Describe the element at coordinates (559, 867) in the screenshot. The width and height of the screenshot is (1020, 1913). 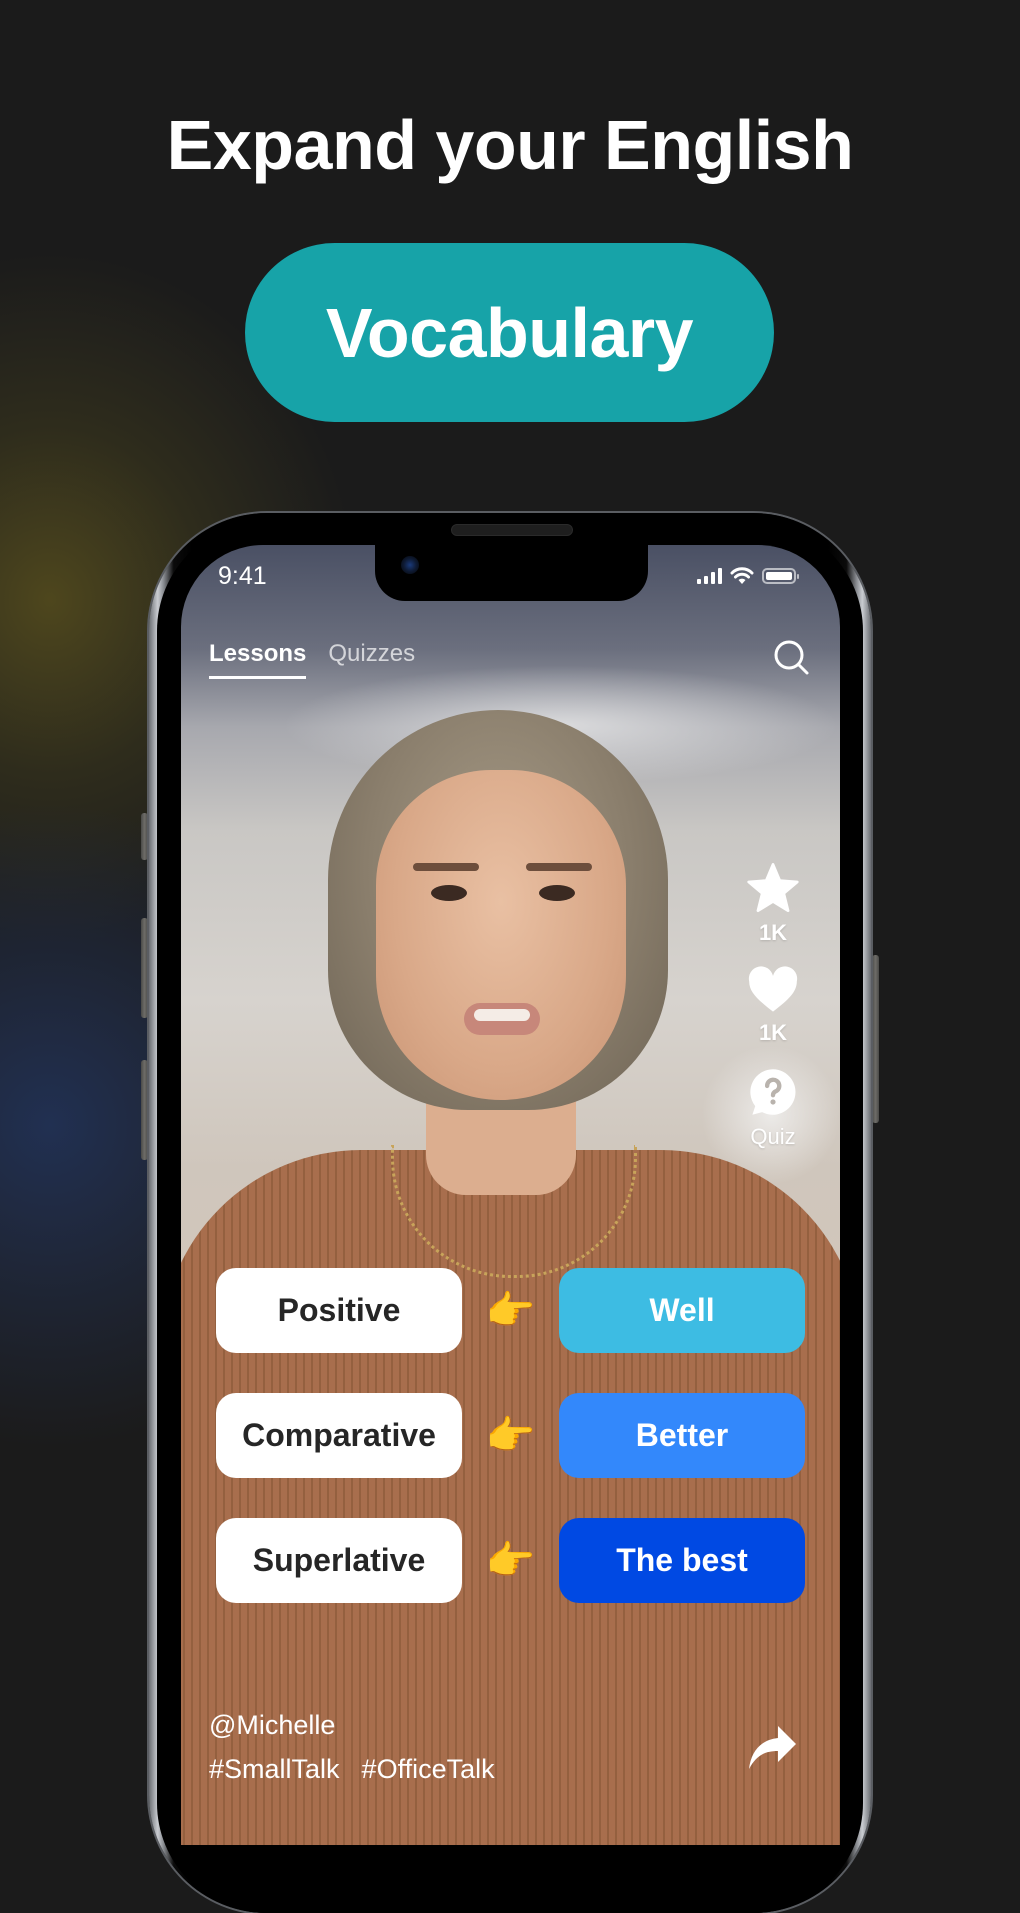
I see `presenter-brow-right` at that location.